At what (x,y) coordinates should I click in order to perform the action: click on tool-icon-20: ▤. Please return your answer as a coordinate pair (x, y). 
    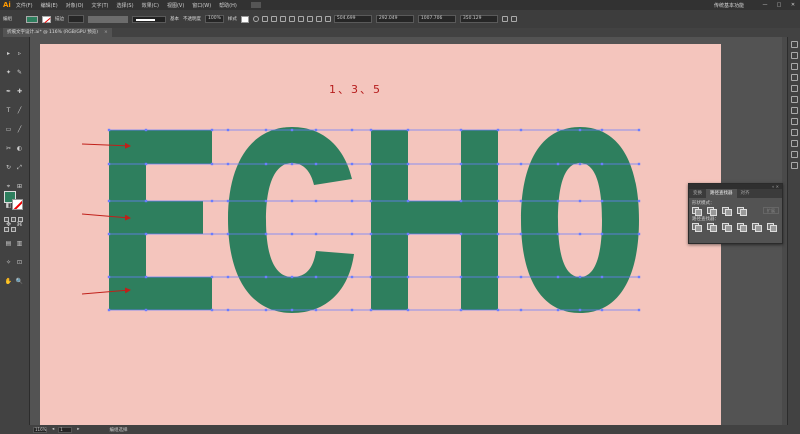
    Looking at the image, I should click on (8, 243).